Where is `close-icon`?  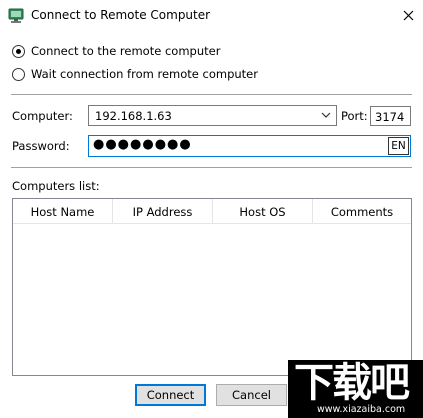
close-icon is located at coordinates (408, 15).